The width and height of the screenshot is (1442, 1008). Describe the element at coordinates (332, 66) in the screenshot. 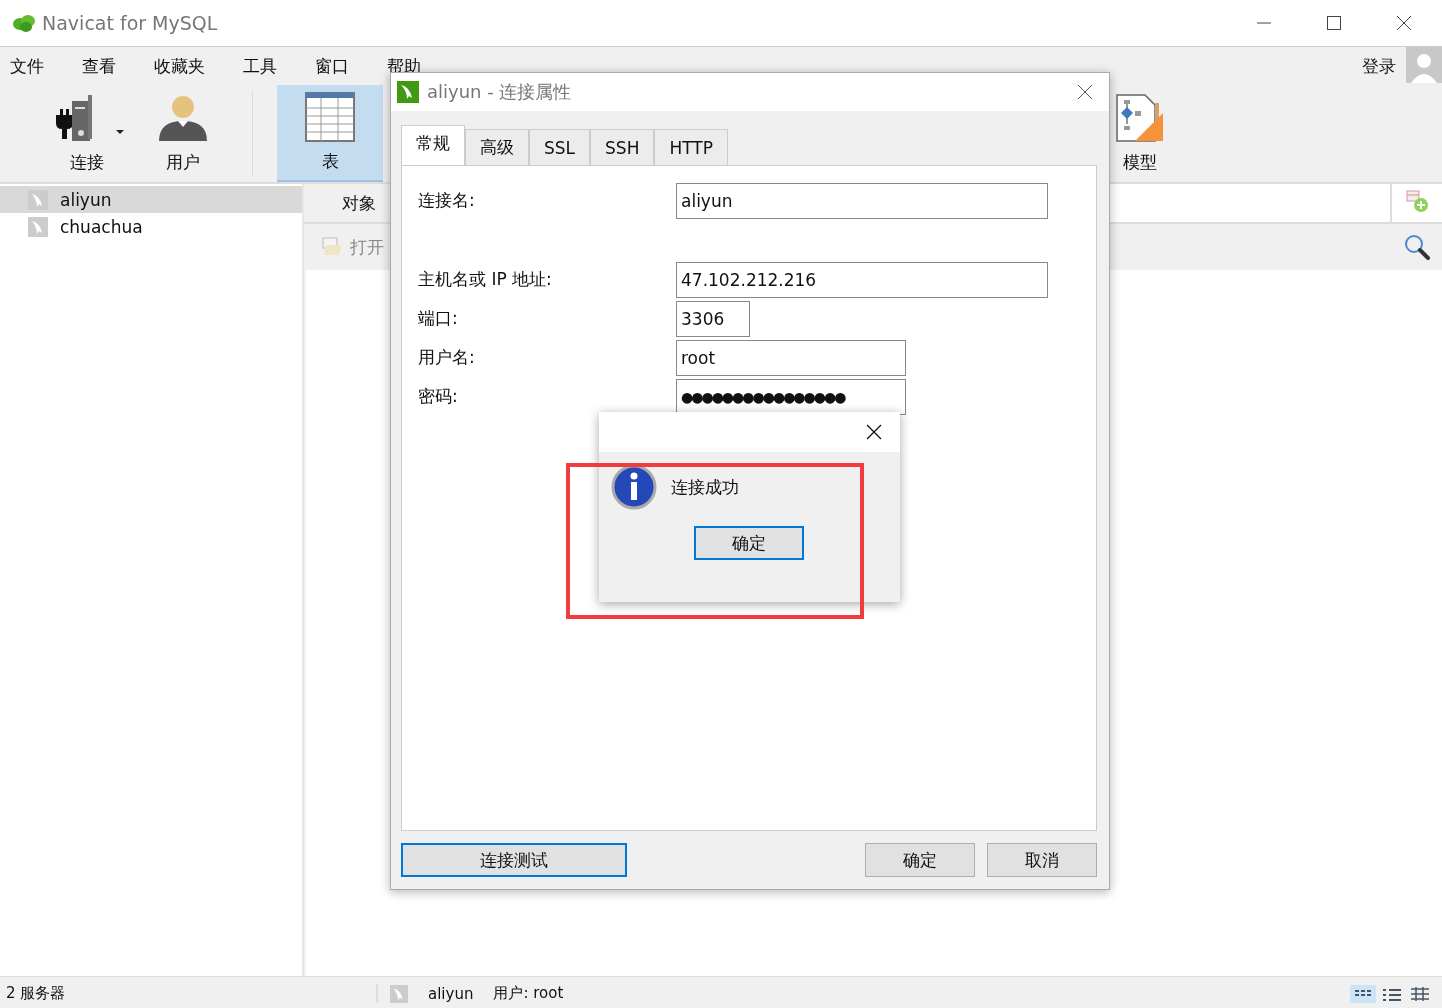

I see `menu-item: 窗口` at that location.